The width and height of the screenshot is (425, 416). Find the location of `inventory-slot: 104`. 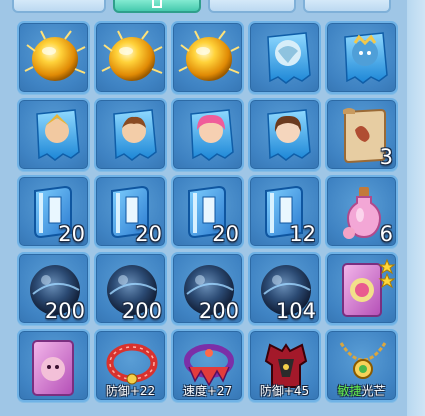

inventory-slot: 104 is located at coordinates (284, 288).